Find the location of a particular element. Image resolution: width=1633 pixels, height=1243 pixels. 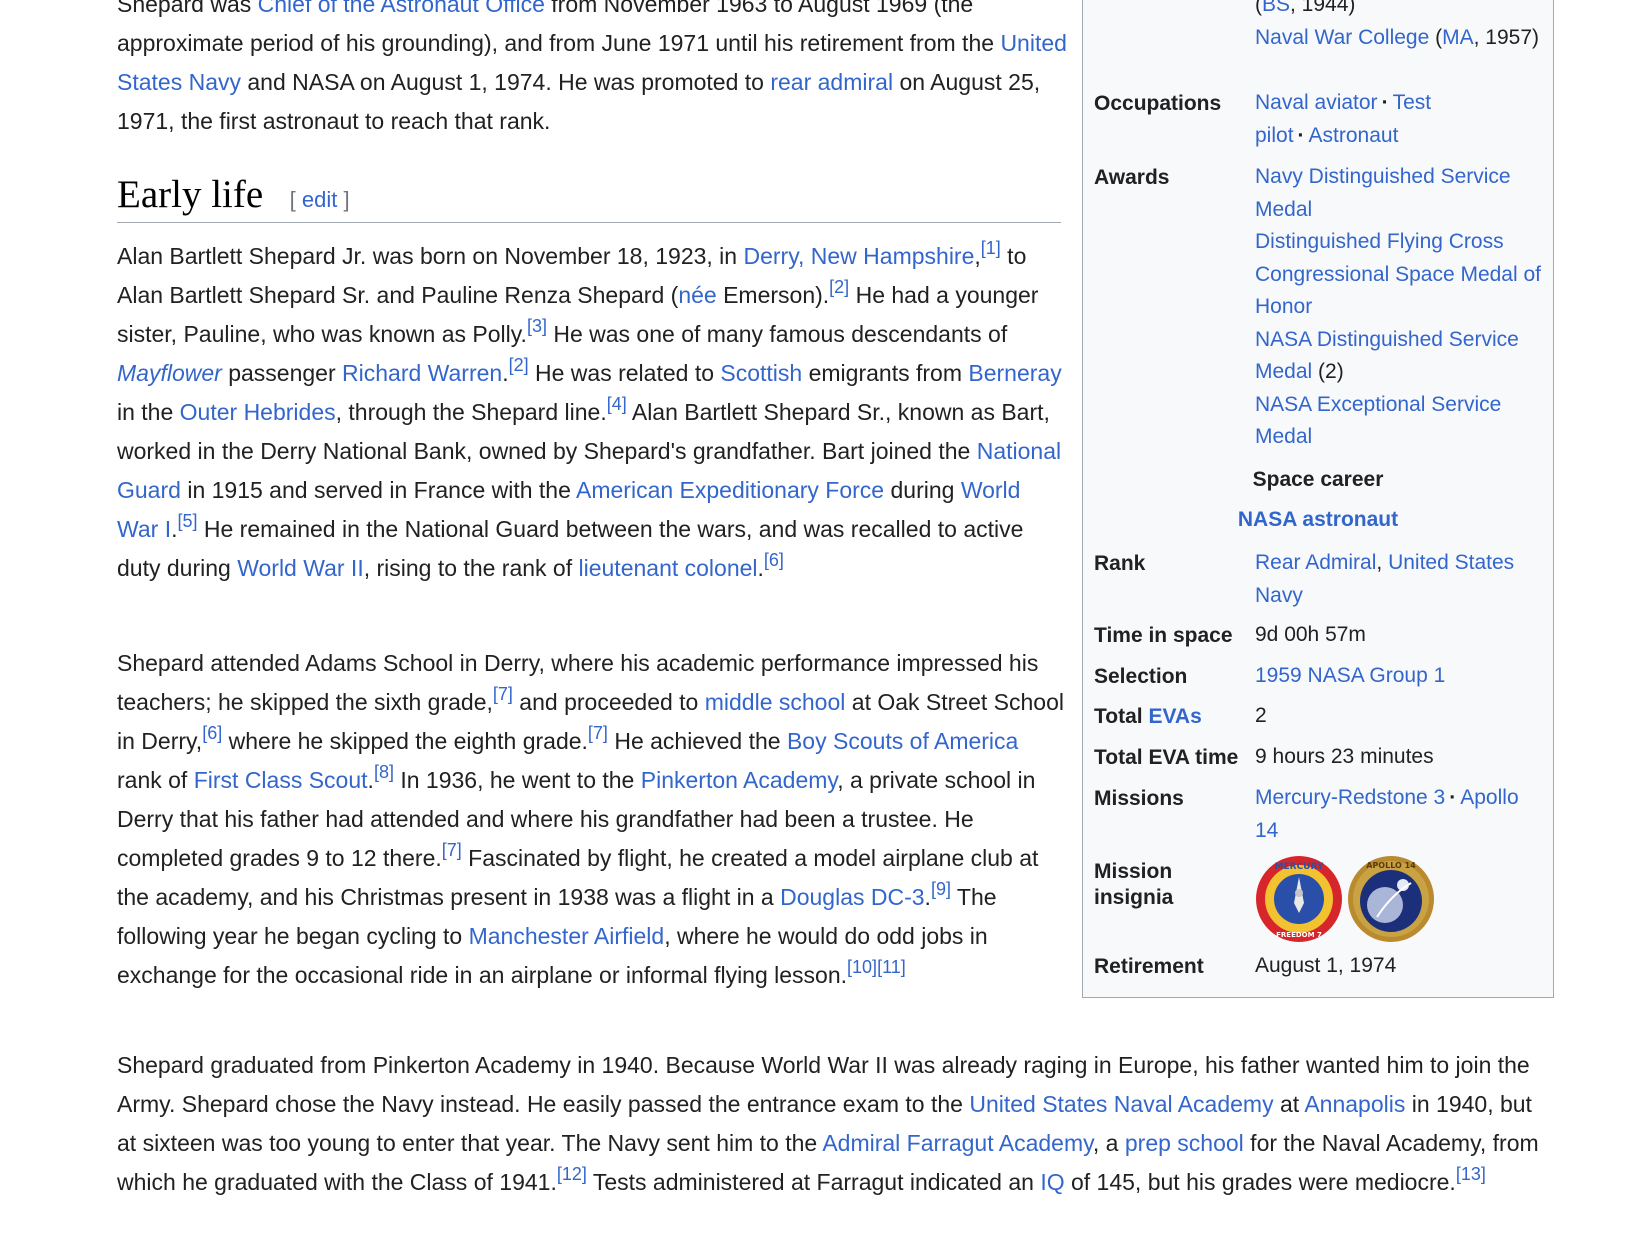

link-chief-astronaut-office: Chief of the Astronaut Office is located at coordinates (401, 8).